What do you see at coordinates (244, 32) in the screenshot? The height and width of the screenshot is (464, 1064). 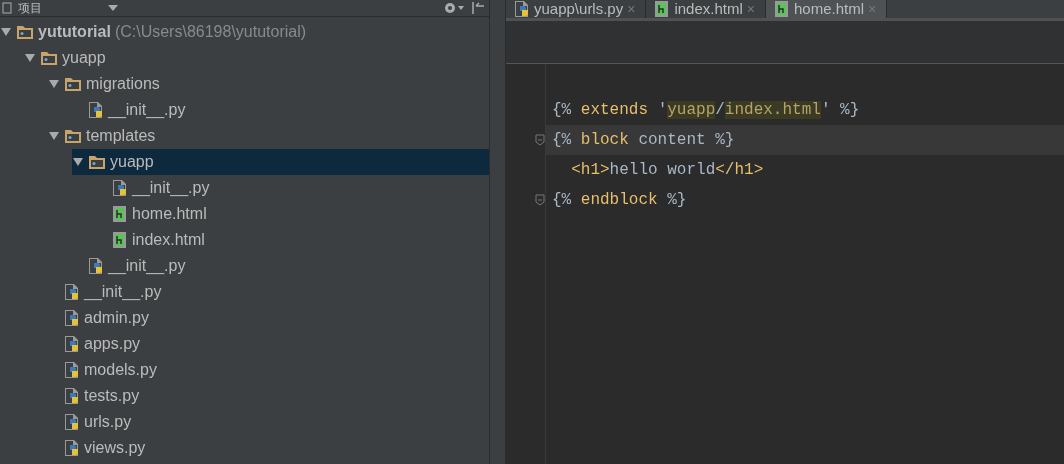 I see `tree-item: yututorial (C:\Users\86198\yututorial)` at bounding box center [244, 32].